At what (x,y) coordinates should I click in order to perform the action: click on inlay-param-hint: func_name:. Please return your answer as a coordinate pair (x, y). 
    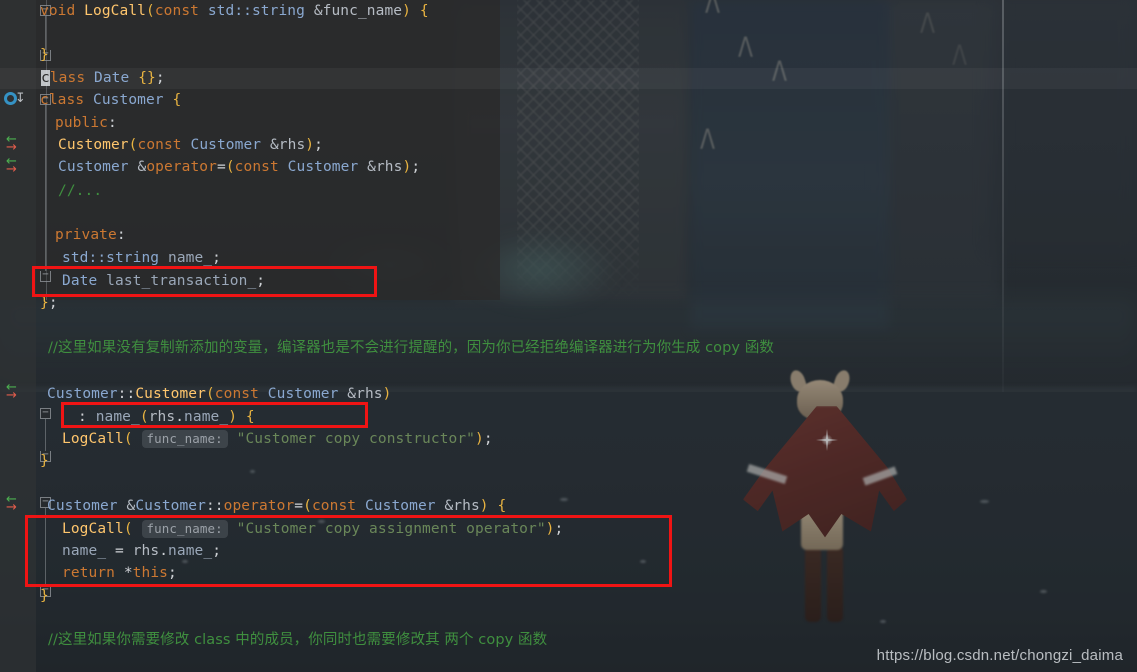
    Looking at the image, I should click on (184, 439).